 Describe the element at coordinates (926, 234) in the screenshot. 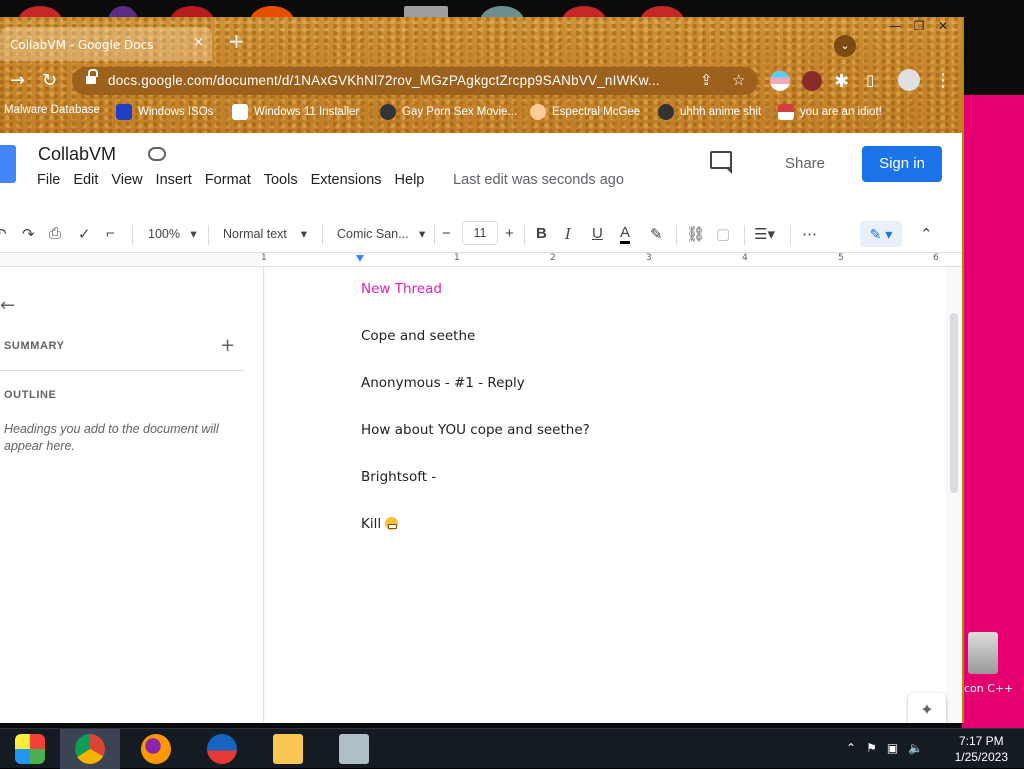

I see `collapse-menus-icon: ⌃` at that location.